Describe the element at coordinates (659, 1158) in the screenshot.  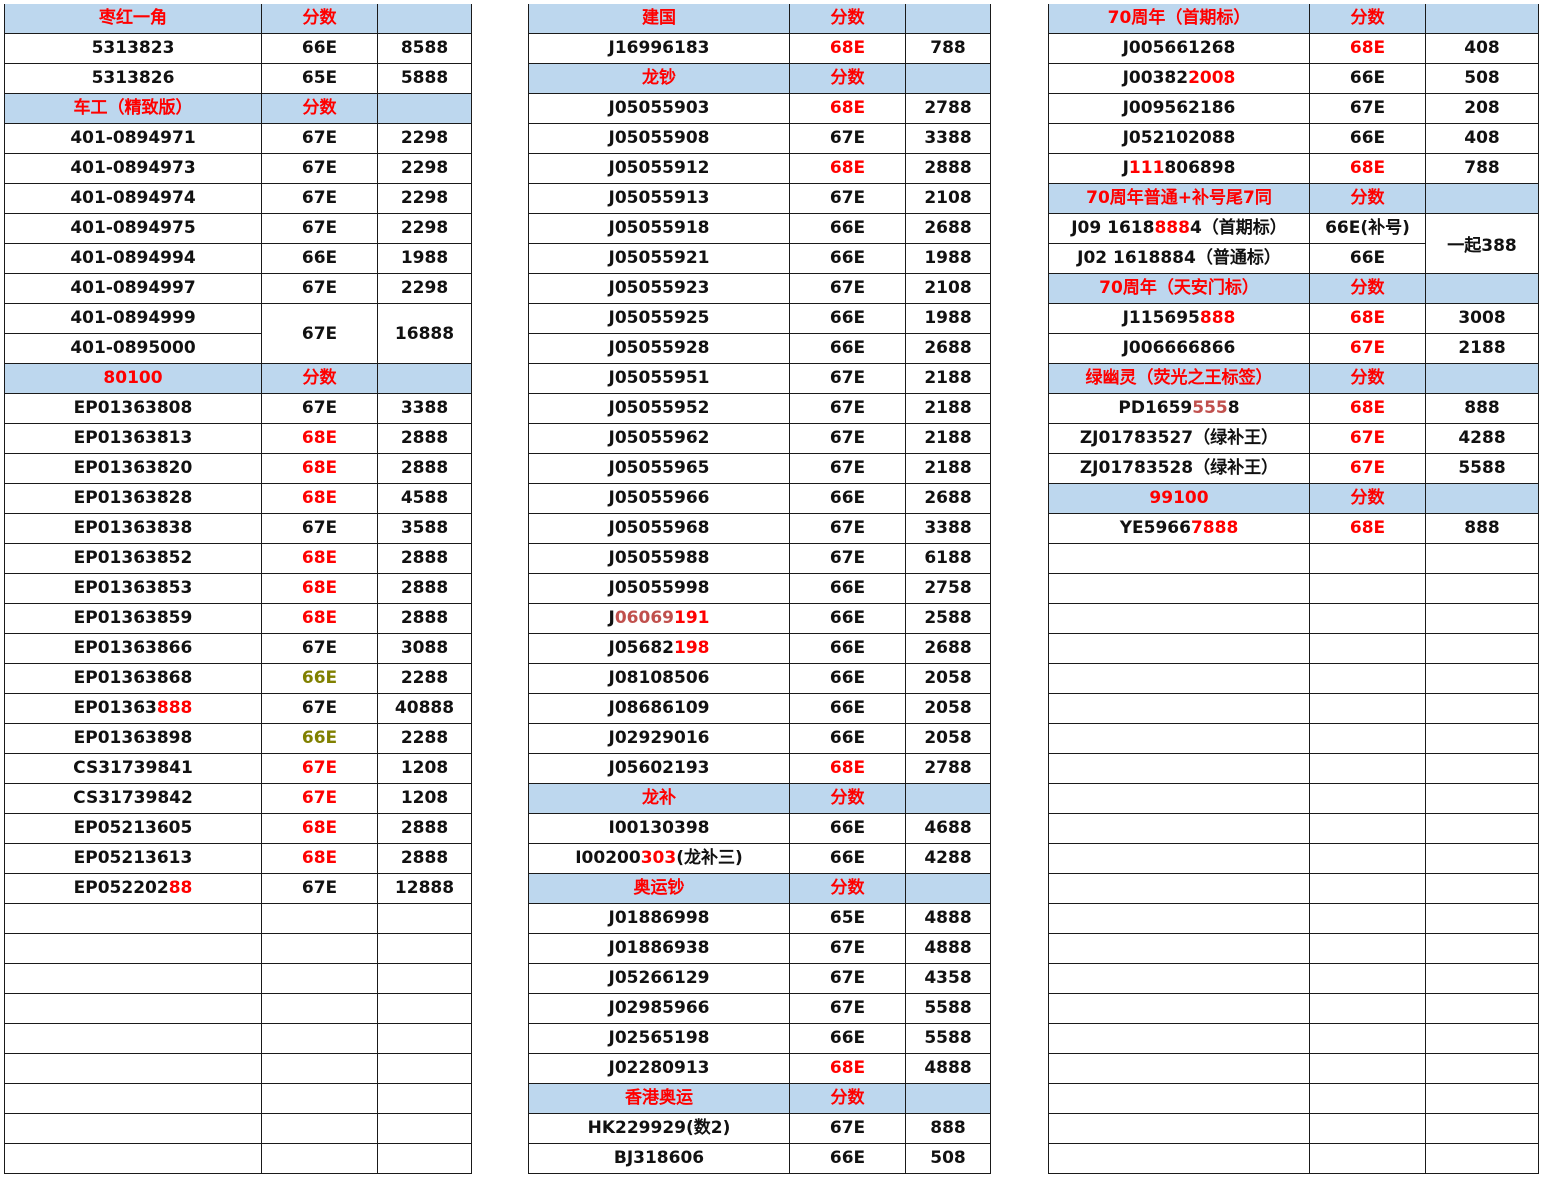
I see `serial-cell: BJ318606` at that location.